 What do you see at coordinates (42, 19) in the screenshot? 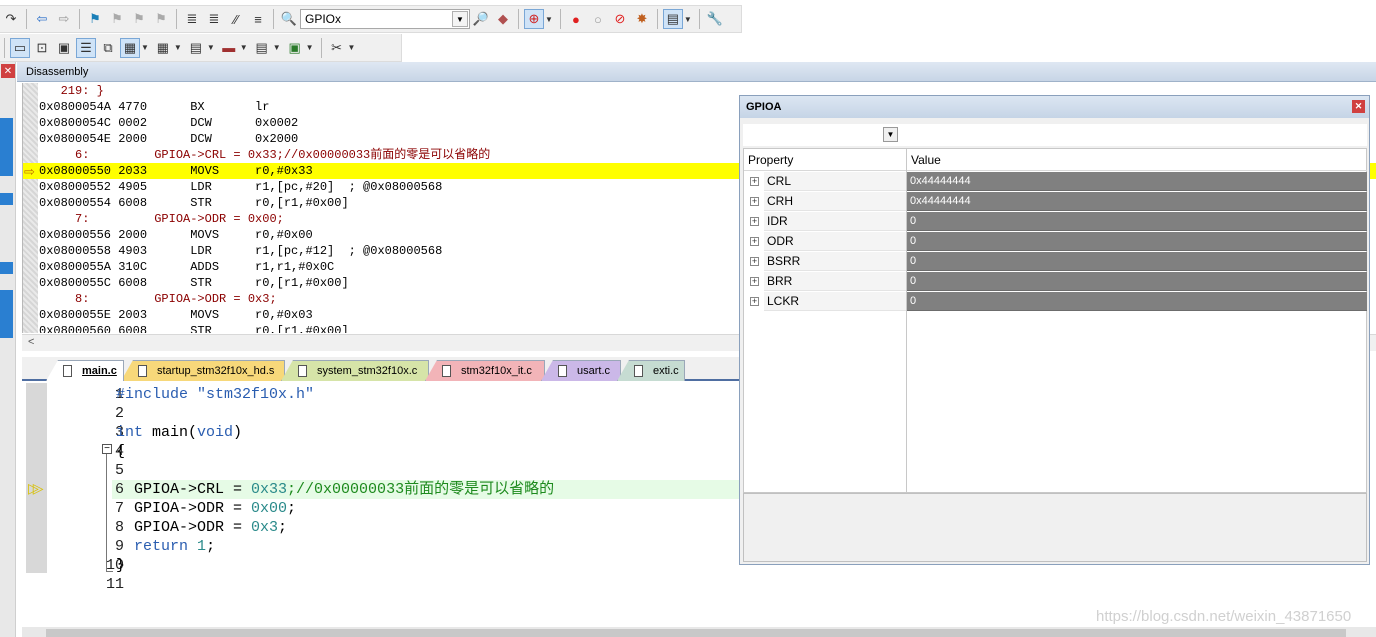
I see `back-icon: ⇦` at bounding box center [42, 19].